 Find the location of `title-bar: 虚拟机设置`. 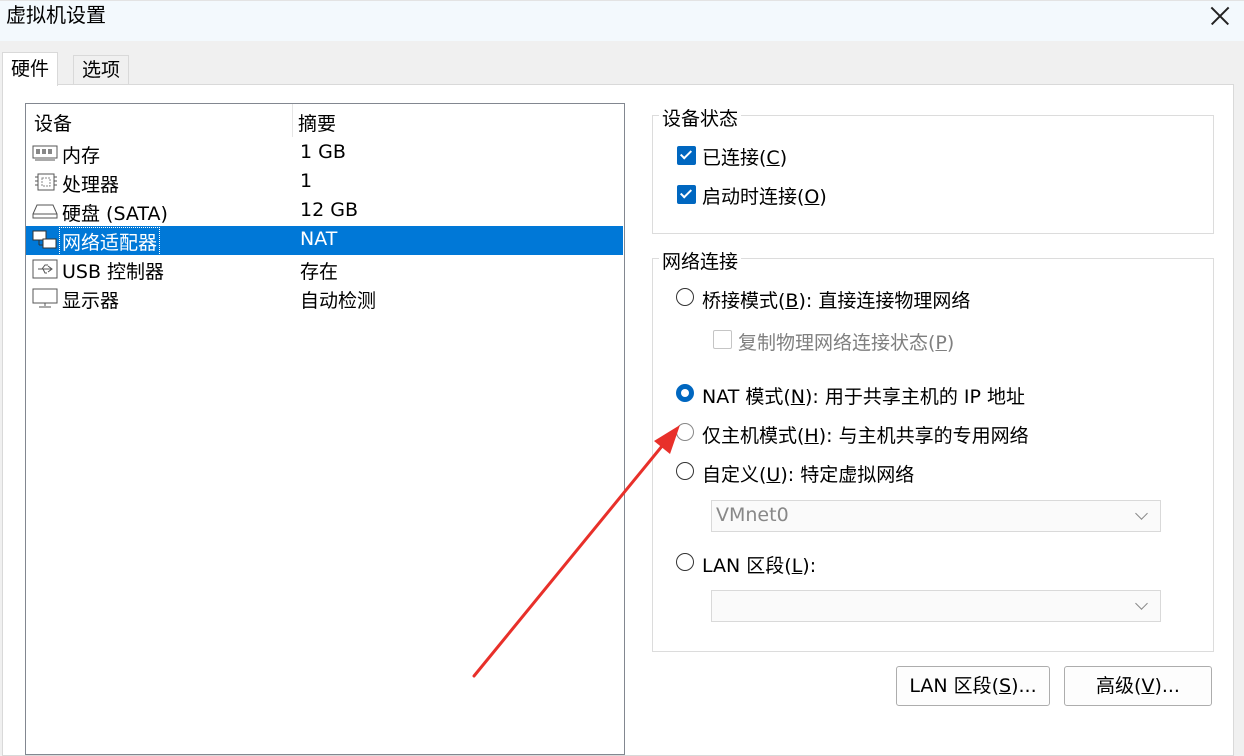

title-bar: 虚拟机设置 is located at coordinates (622, 20).